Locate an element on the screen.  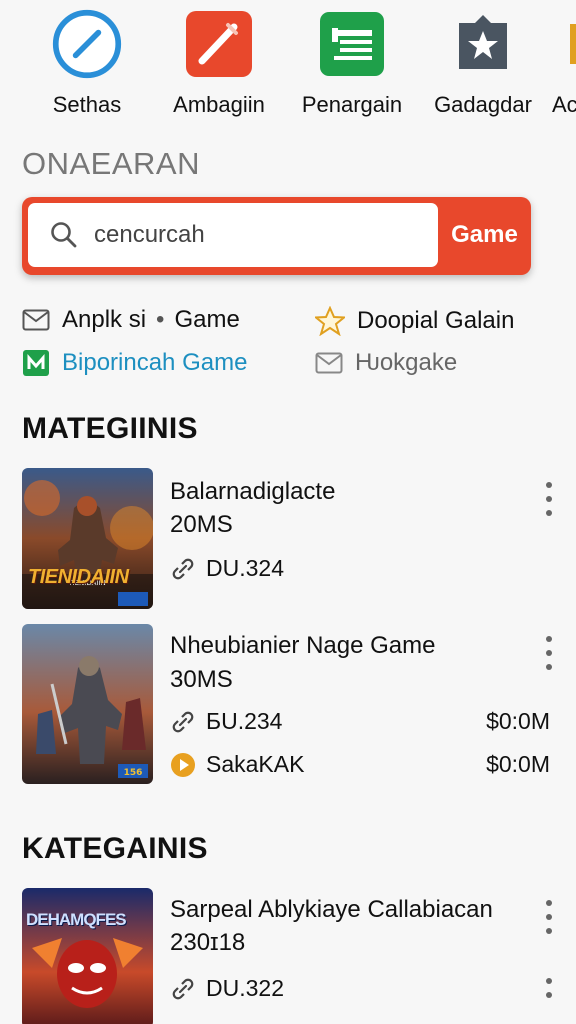
app-shortcut-sethas: Sethas is located at coordinates (87, 63).